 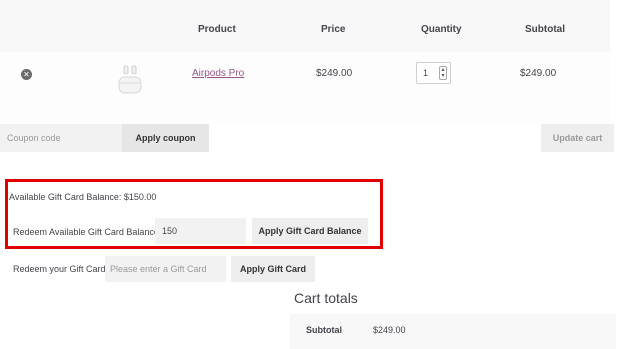 What do you see at coordinates (83, 197) in the screenshot?
I see `gift-balance-text: Available Gift Card Balance: $150.00` at bounding box center [83, 197].